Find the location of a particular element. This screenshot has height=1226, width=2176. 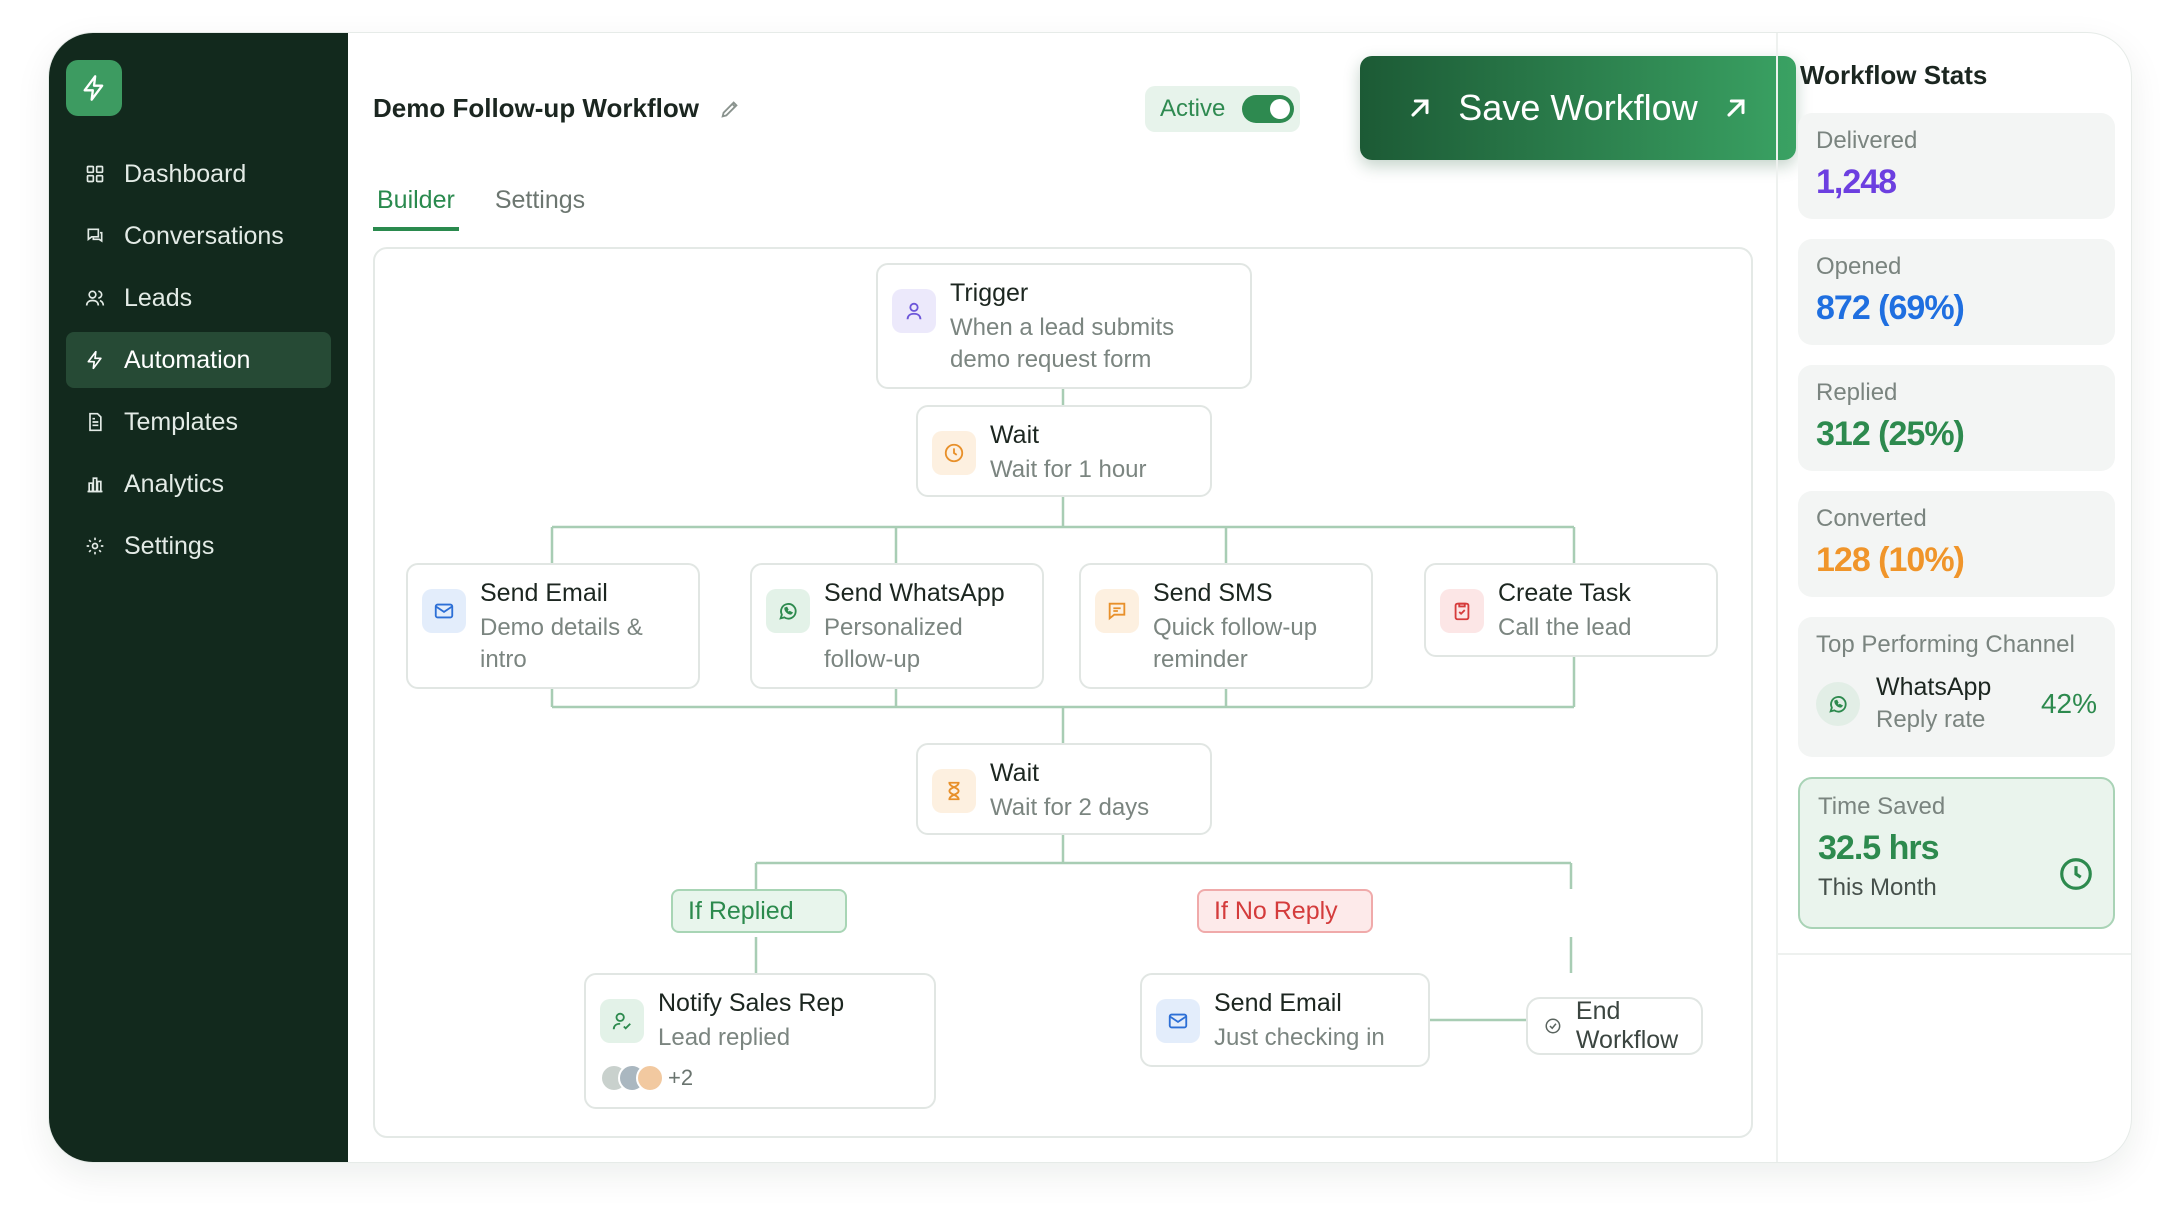

end-workflow-label: End Workflow is located at coordinates (1627, 1025).